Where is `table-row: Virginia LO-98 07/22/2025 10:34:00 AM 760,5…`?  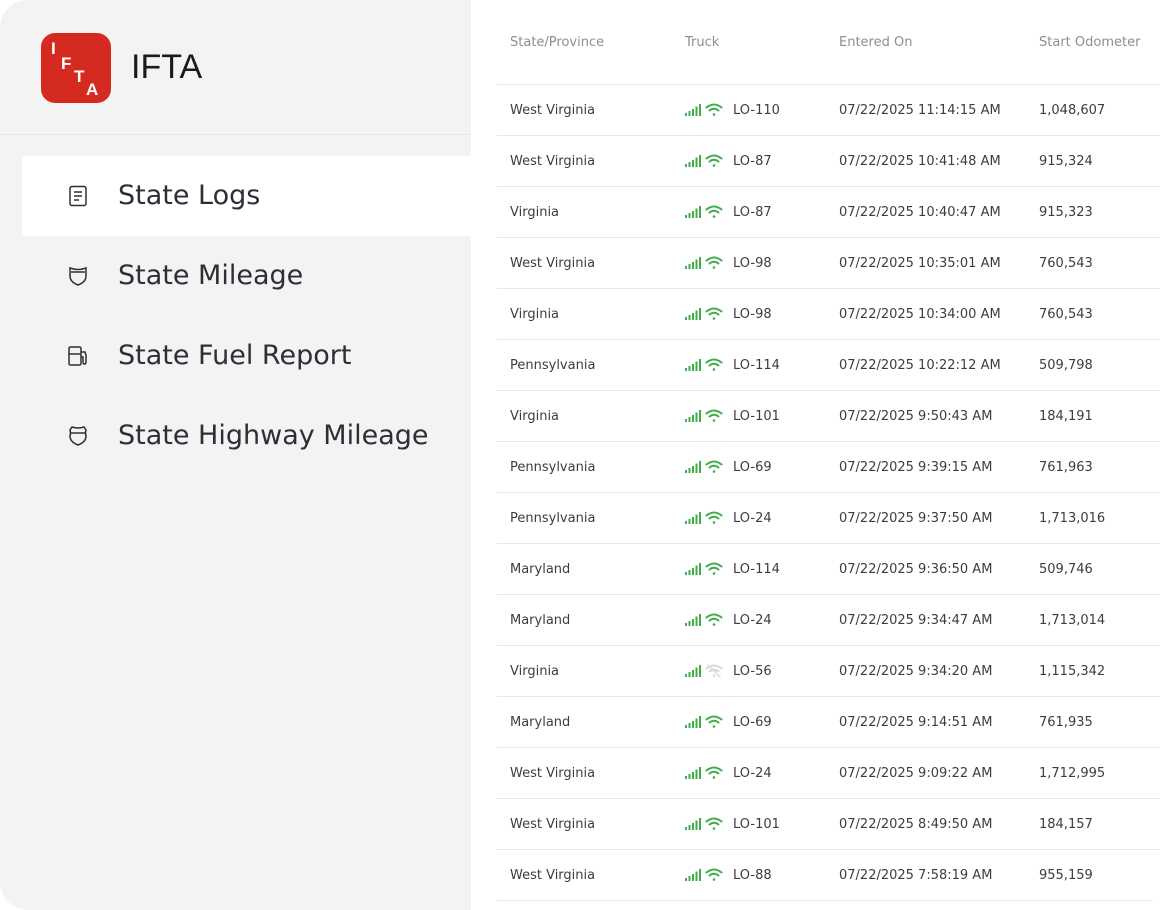 table-row: Virginia LO-98 07/22/2025 10:34:00 AM 760,5… is located at coordinates (828, 314).